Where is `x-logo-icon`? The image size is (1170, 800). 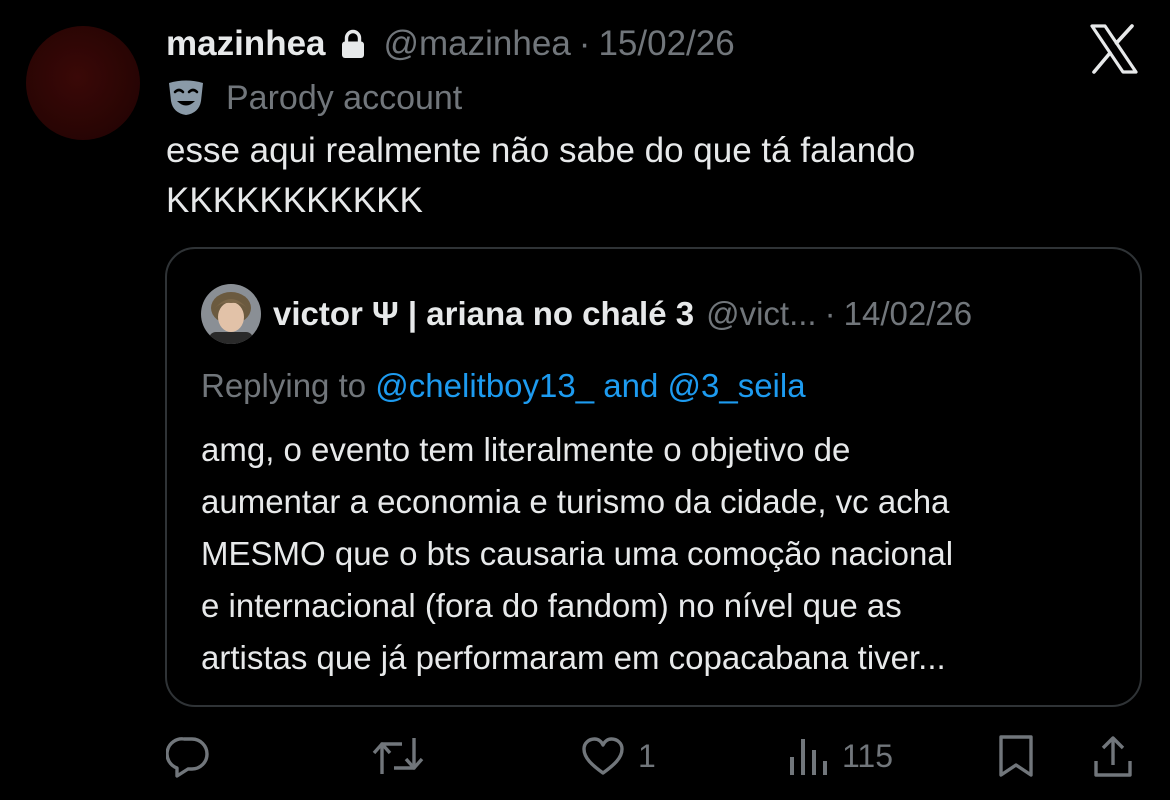 x-logo-icon is located at coordinates (1114, 49).